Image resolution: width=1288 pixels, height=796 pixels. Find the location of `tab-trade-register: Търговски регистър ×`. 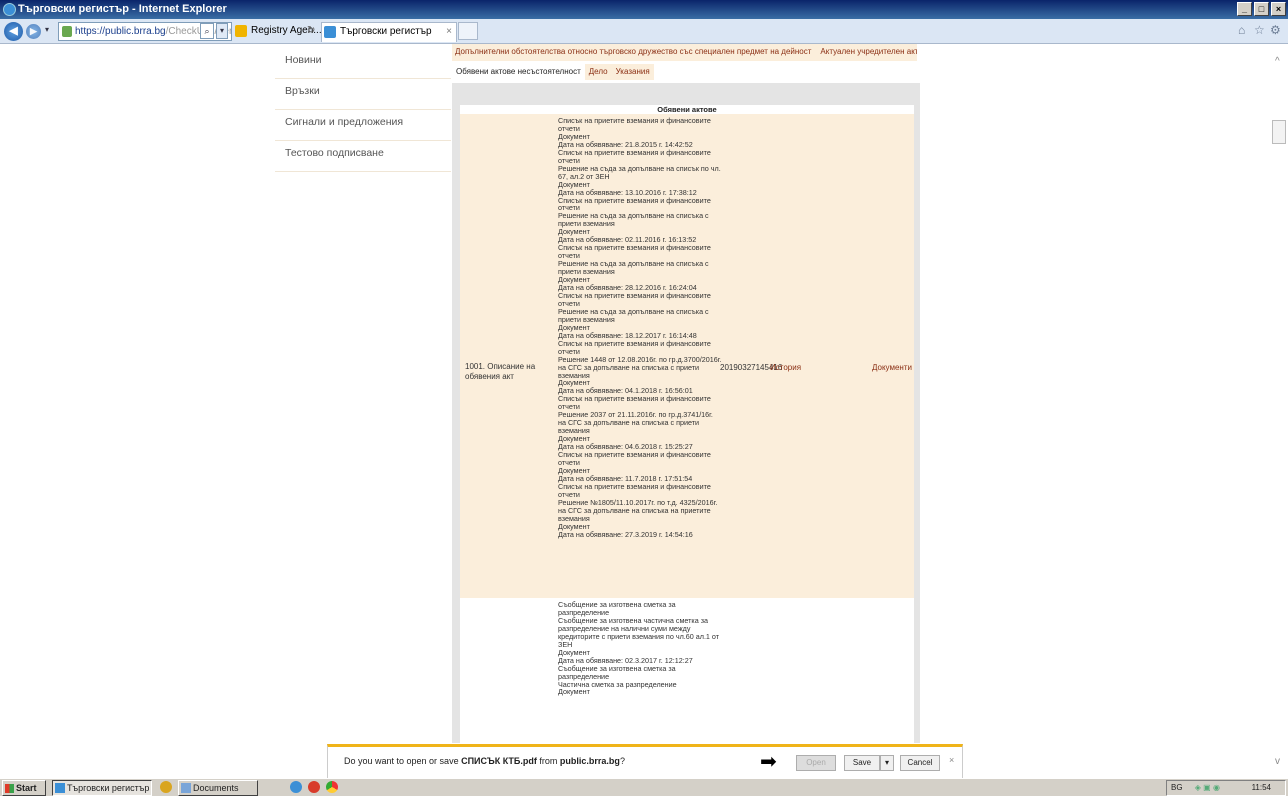

tab-trade-register: Търговски регистър × is located at coordinates (389, 32).